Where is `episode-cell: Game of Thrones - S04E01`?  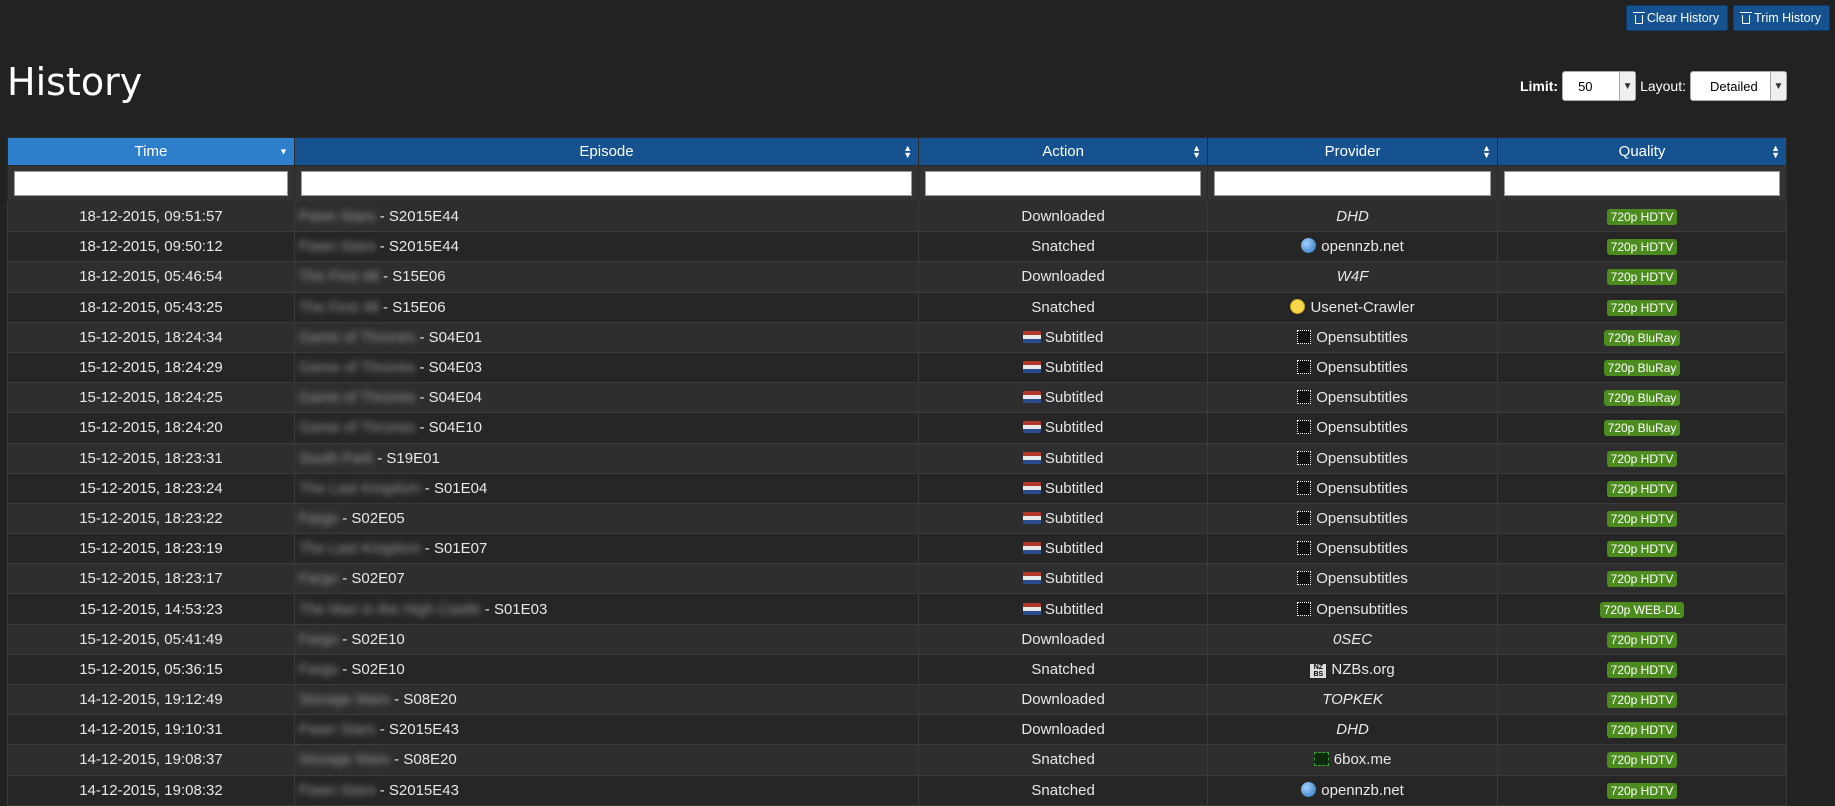
episode-cell: Game of Thrones - S04E01 is located at coordinates (606, 337).